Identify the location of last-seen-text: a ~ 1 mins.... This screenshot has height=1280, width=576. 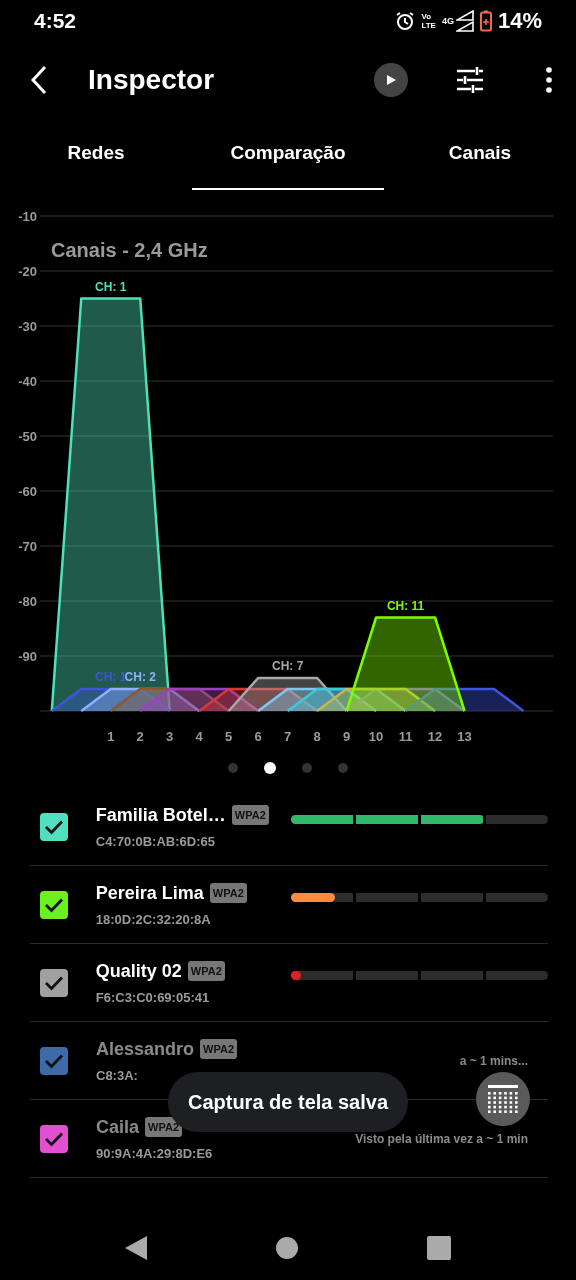
(493, 1060).